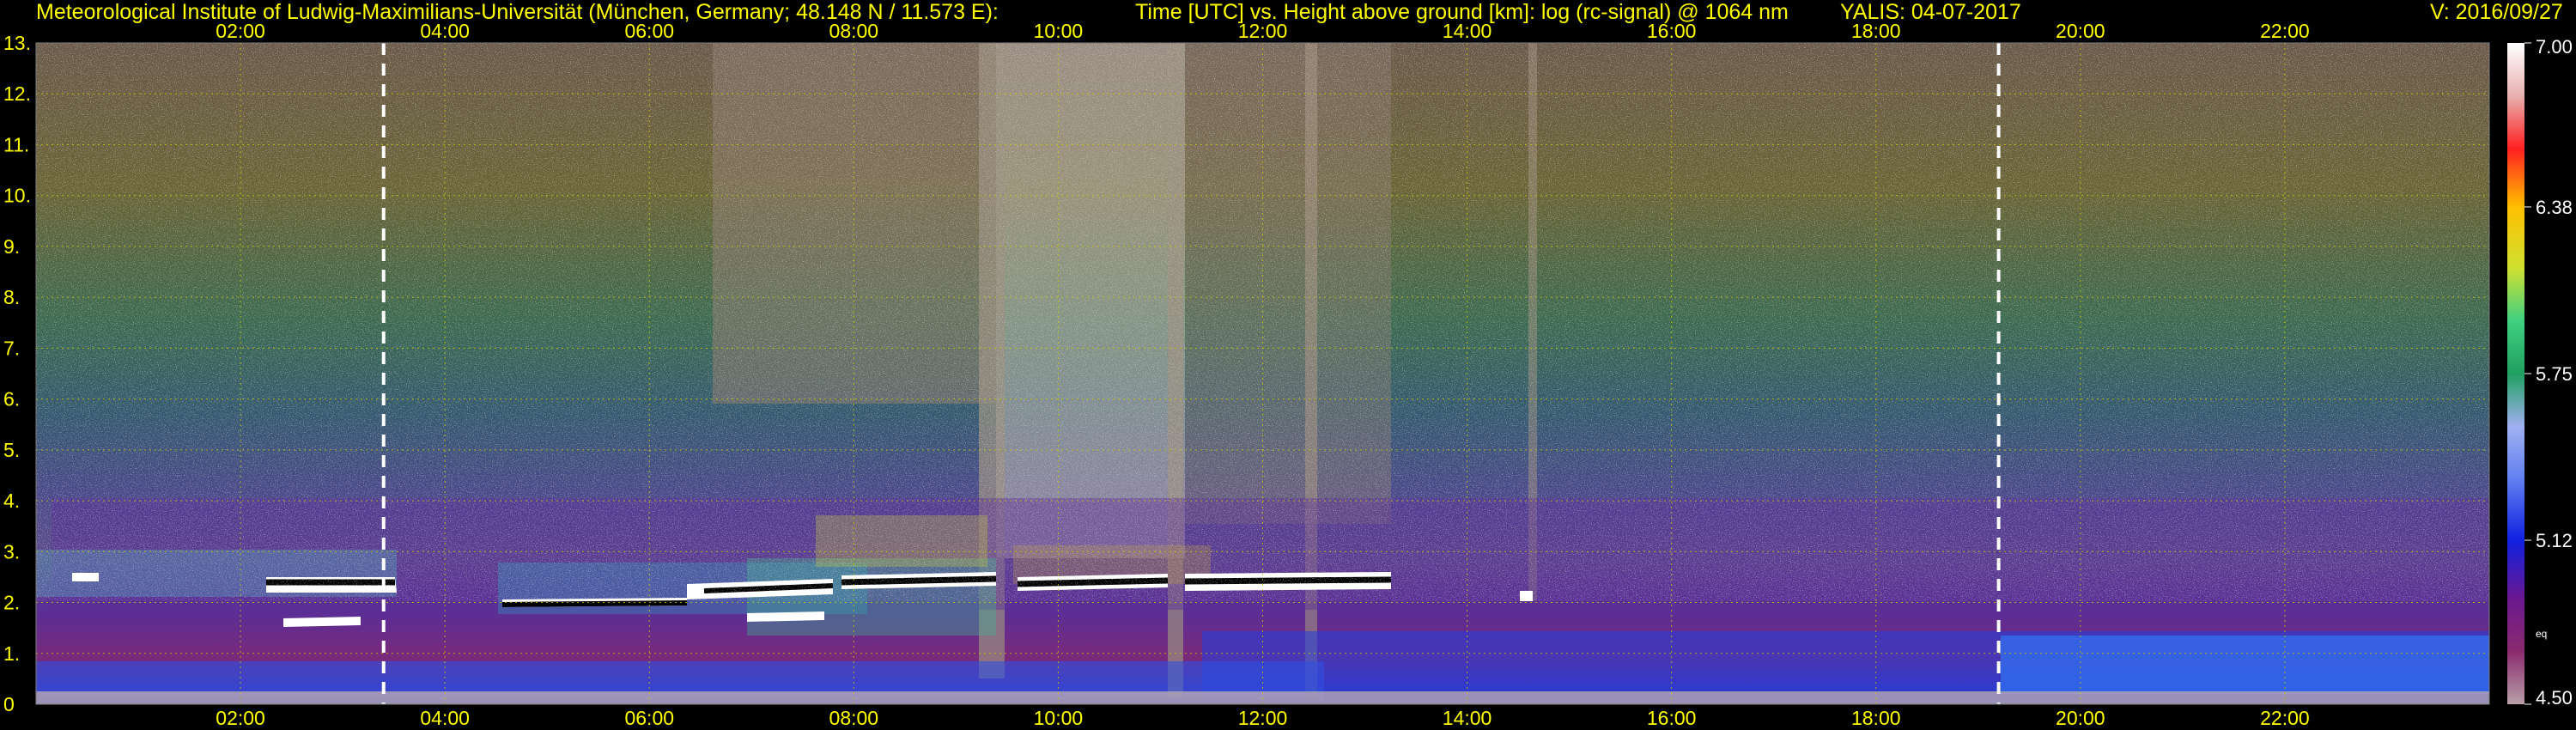  I want to click on colorbar-tick-label: 7.00, so click(2554, 47).